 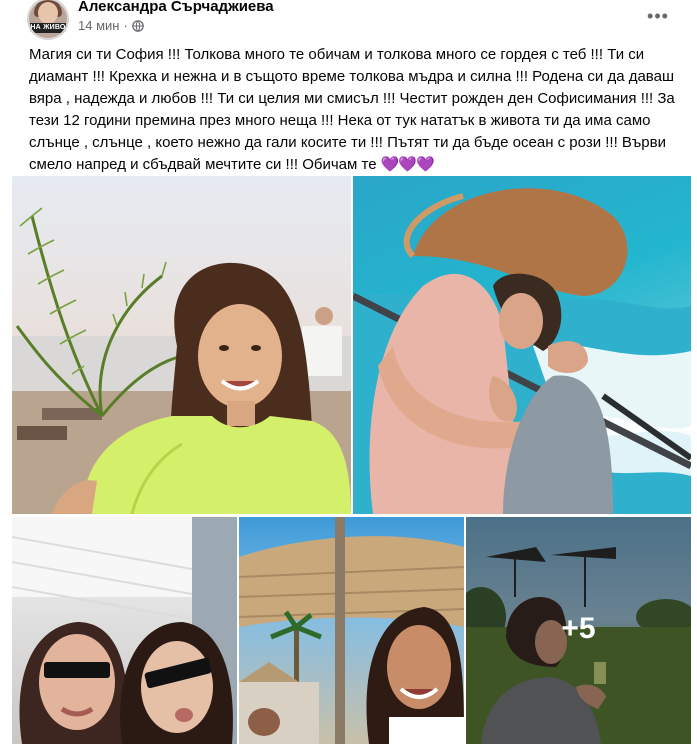 I want to click on globe-icon, so click(x=137, y=25).